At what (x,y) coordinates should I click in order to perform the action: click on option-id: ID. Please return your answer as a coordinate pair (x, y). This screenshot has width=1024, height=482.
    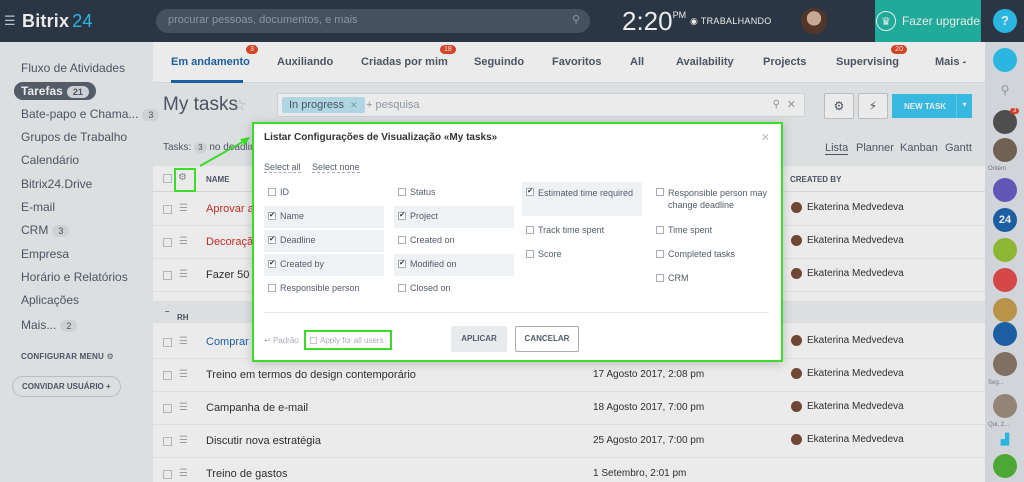
    Looking at the image, I should click on (324, 193).